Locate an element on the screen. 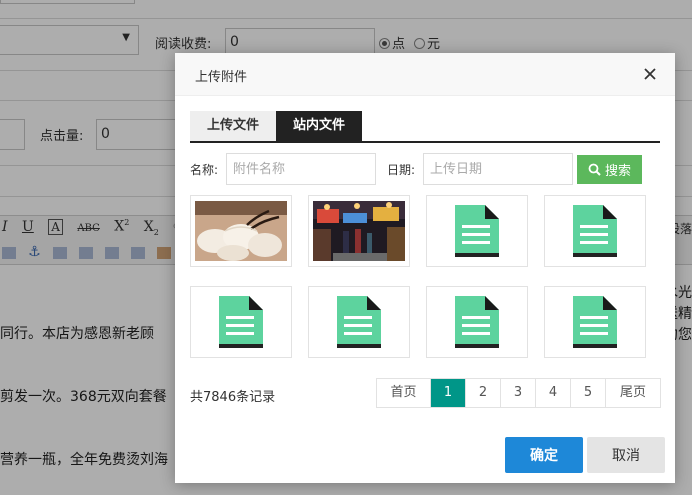  page-number: 2 is located at coordinates (483, 393).